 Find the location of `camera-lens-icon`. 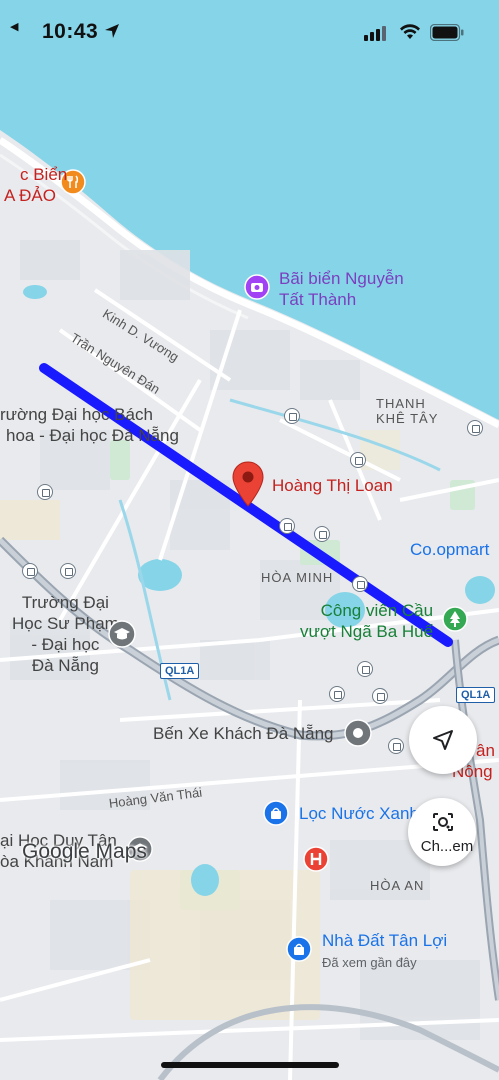

camera-lens-icon is located at coordinates (443, 822).